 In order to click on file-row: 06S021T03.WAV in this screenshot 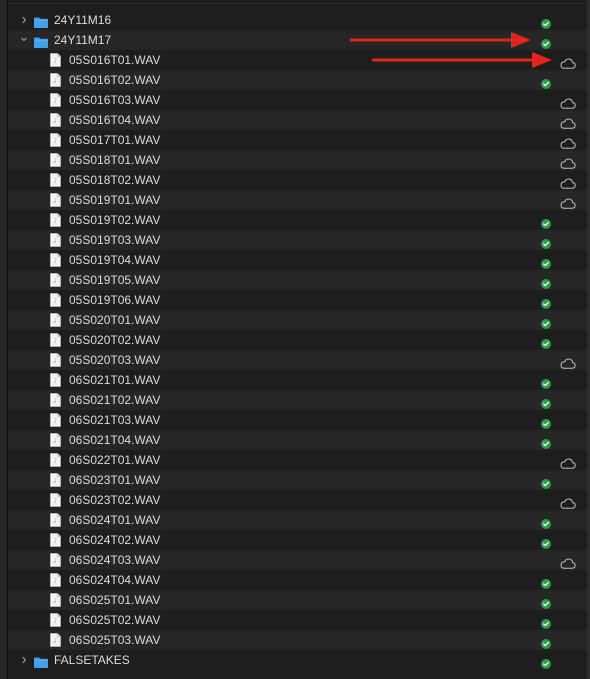, I will do `click(297, 420)`.